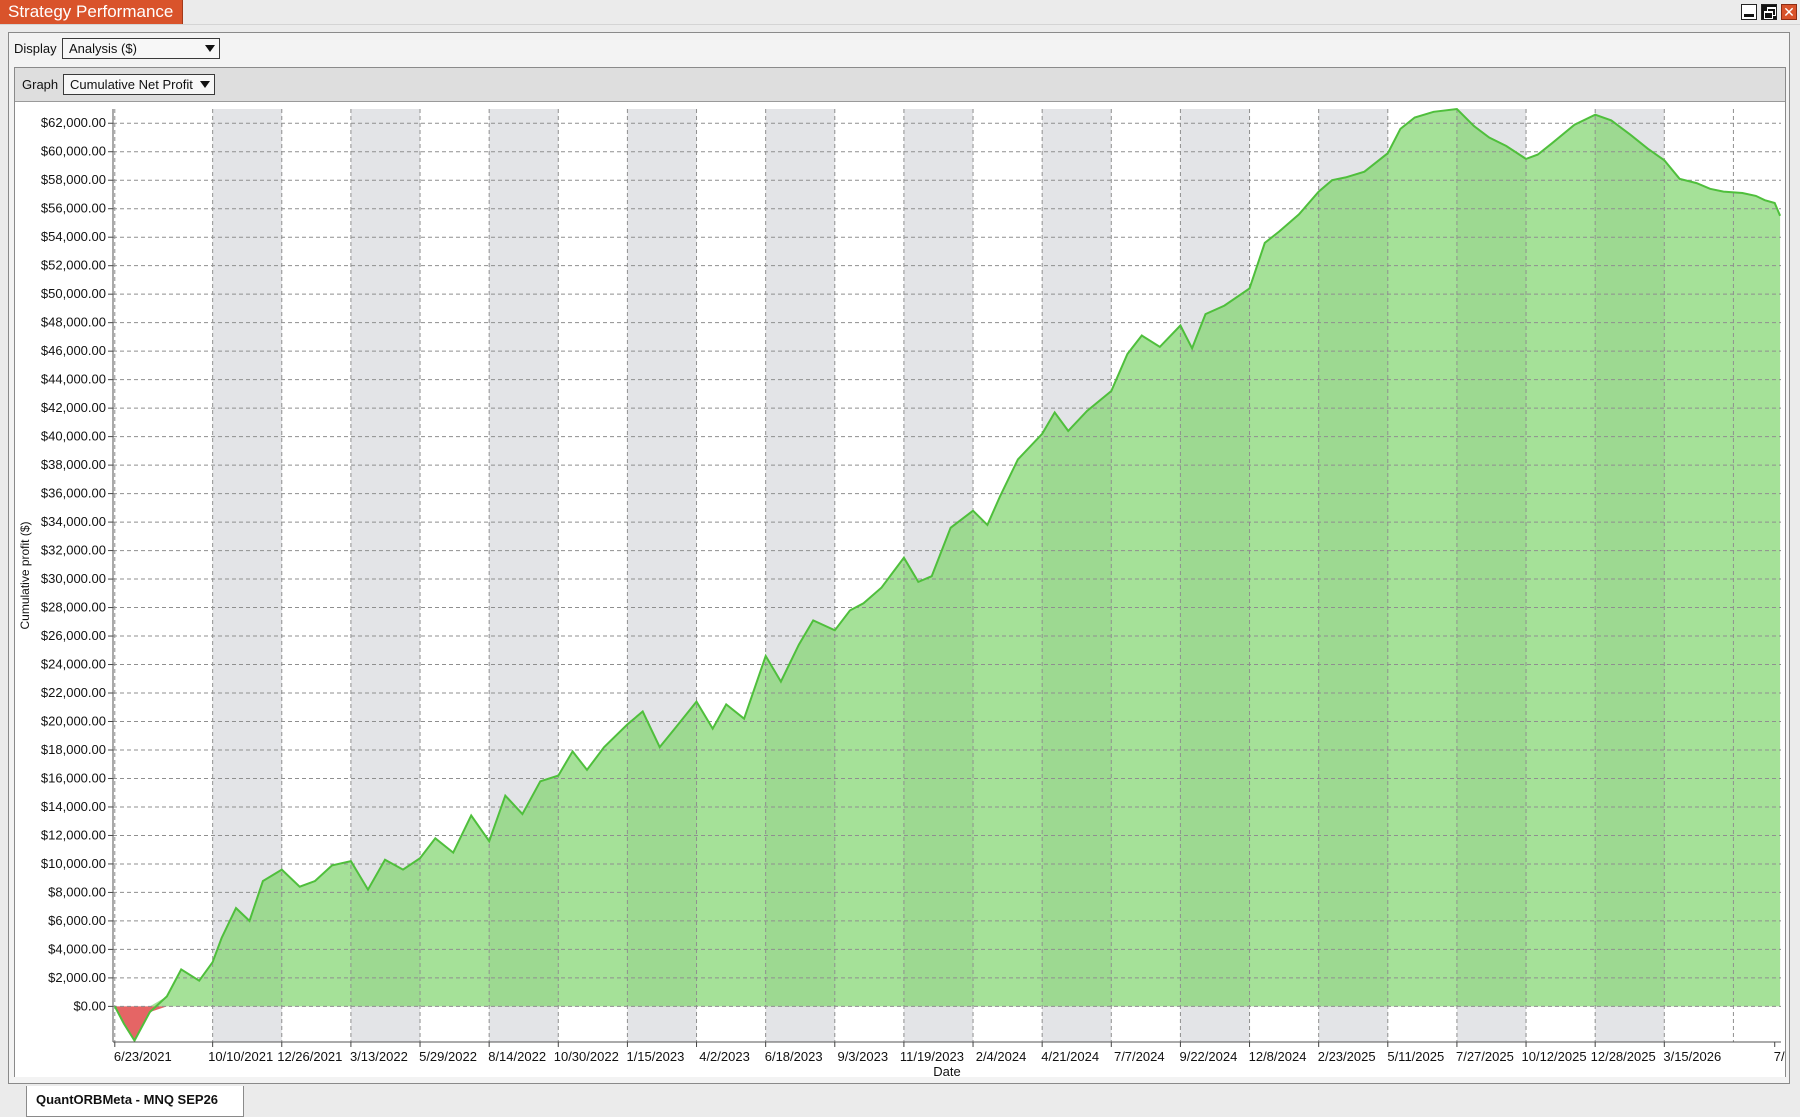 The image size is (1800, 1117). Describe the element at coordinates (92, 12) in the screenshot. I see `window-title: Strategy Performance` at that location.